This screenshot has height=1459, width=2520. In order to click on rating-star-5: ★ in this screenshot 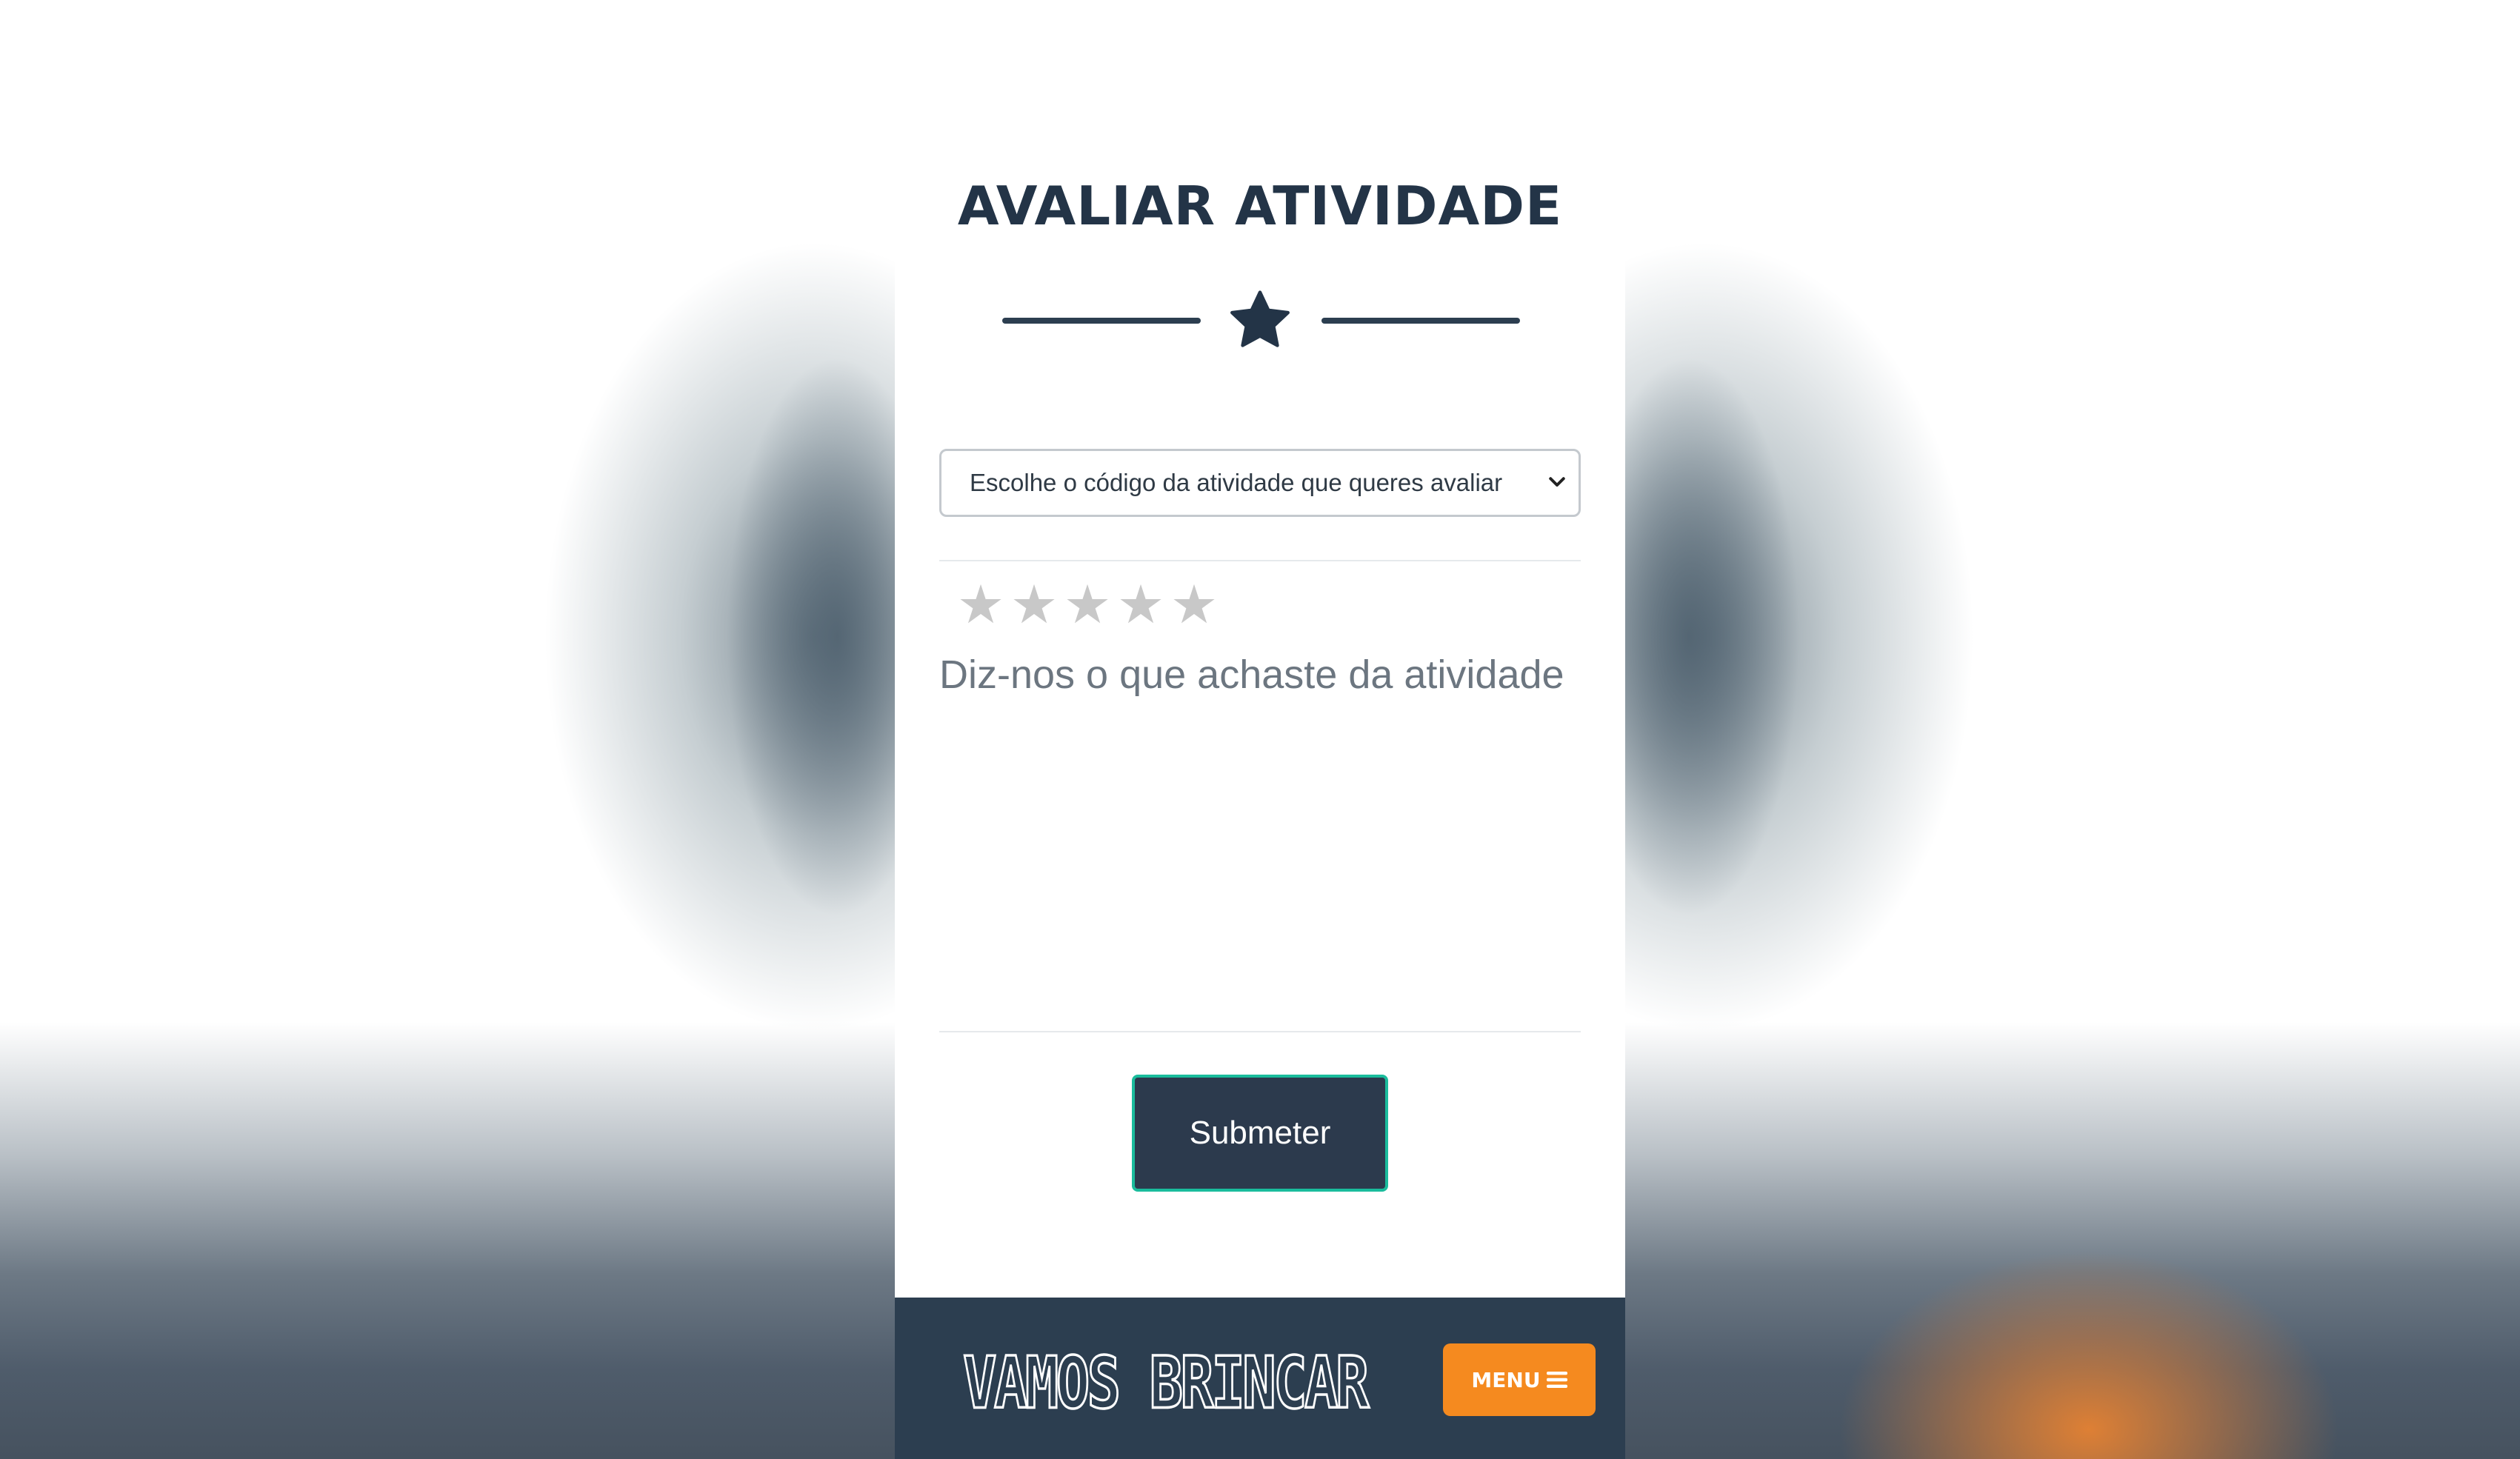, I will do `click(1194, 604)`.